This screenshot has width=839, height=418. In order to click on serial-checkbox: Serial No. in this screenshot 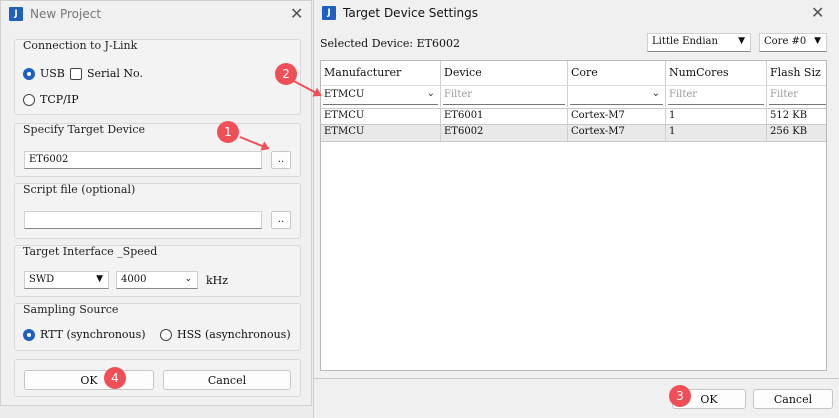, I will do `click(106, 73)`.